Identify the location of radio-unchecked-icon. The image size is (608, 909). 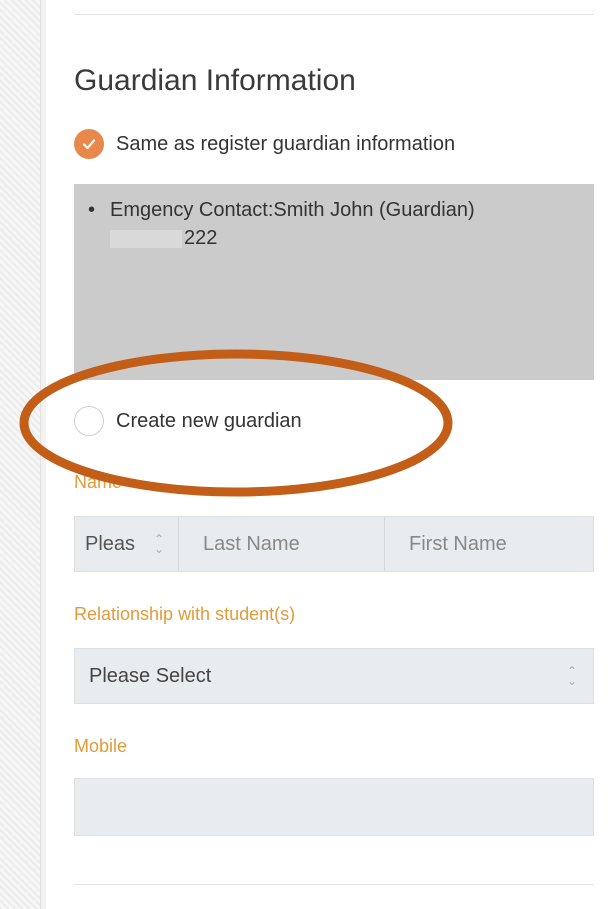
(89, 421).